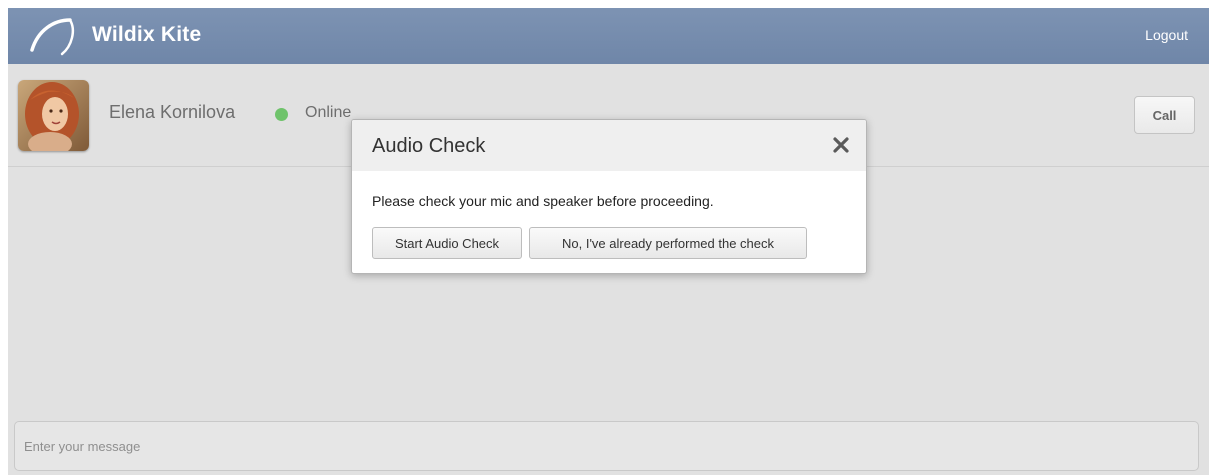  I want to click on avatar, so click(53, 115).